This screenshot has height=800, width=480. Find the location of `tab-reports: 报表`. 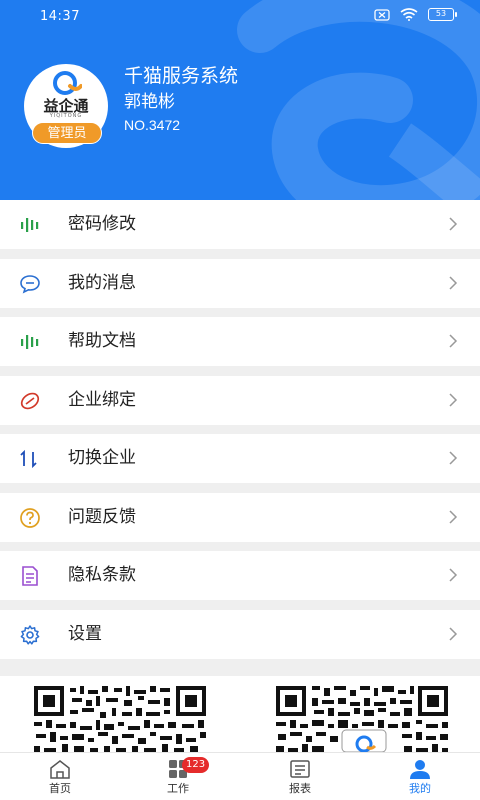

tab-reports: 报表 is located at coordinates (300, 778).